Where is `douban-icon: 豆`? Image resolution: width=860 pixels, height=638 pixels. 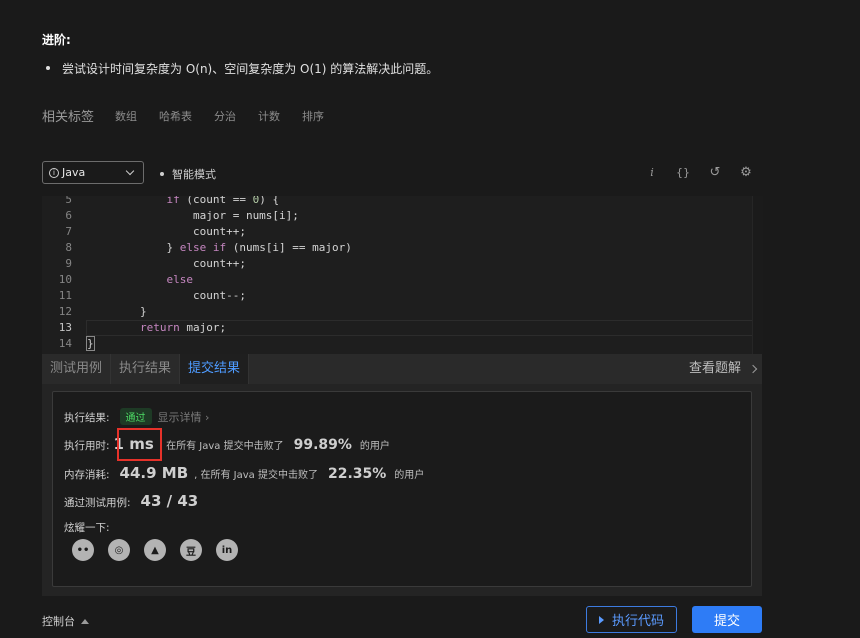 douban-icon: 豆 is located at coordinates (191, 550).